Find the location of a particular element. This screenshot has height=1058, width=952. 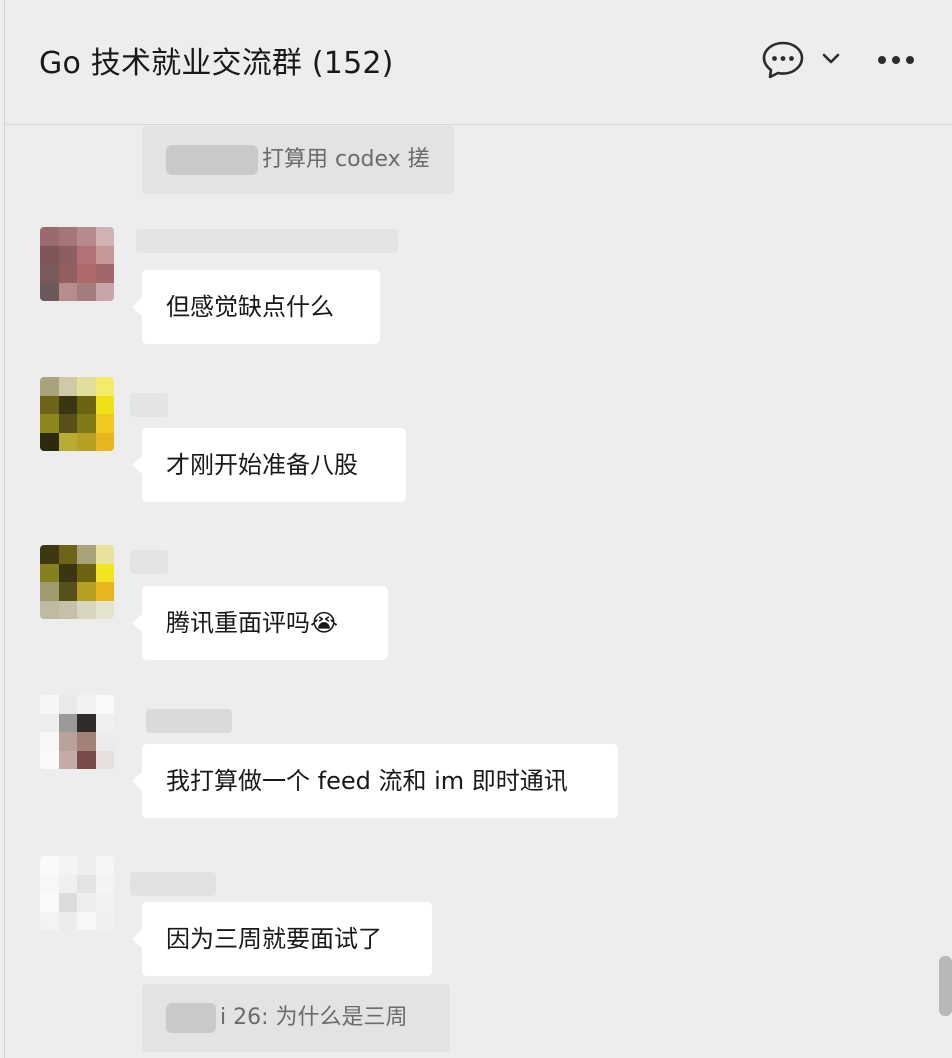

message-bubble: 才刚开始准备八股 is located at coordinates (269, 465).